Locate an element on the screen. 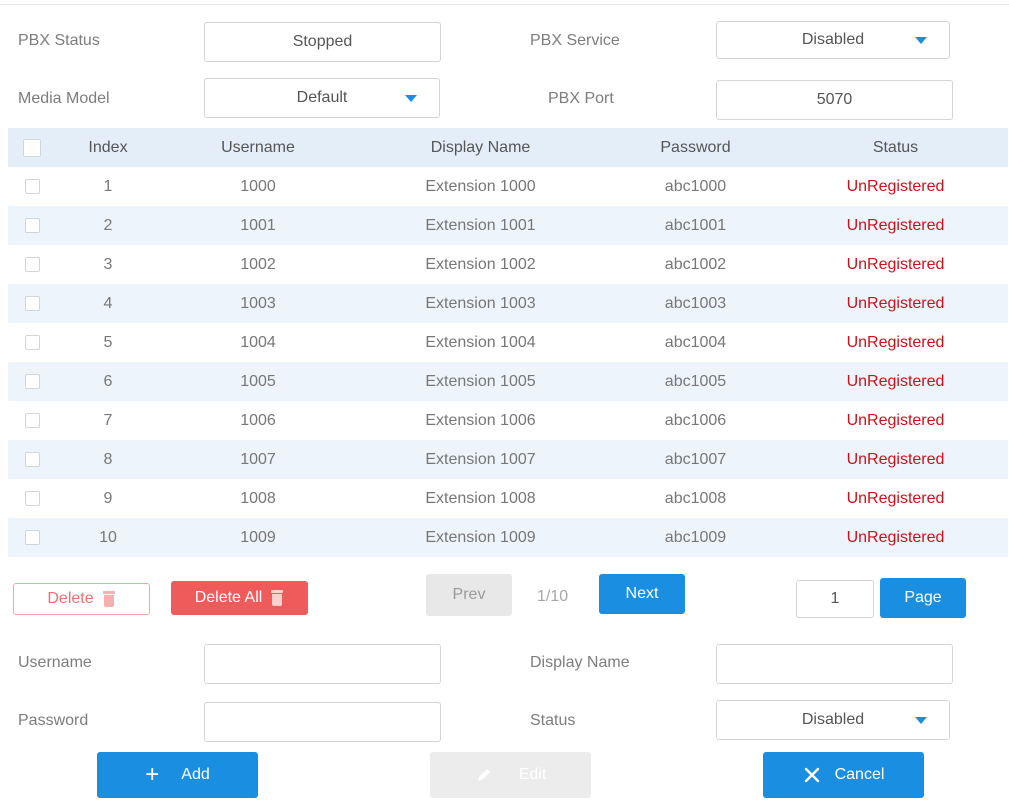 The width and height of the screenshot is (1009, 809). delete-button: Delete is located at coordinates (81, 599).